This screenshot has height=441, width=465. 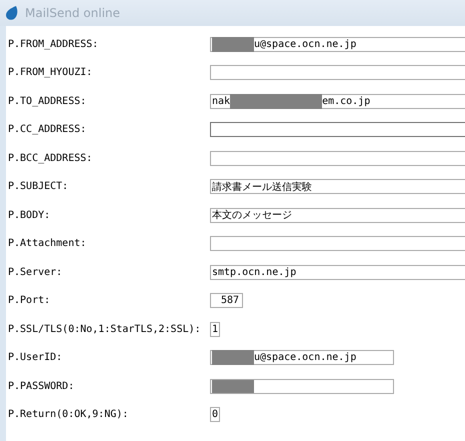 I want to click on field-label: P.Return(0:OK,9:NG):, so click(x=68, y=414).